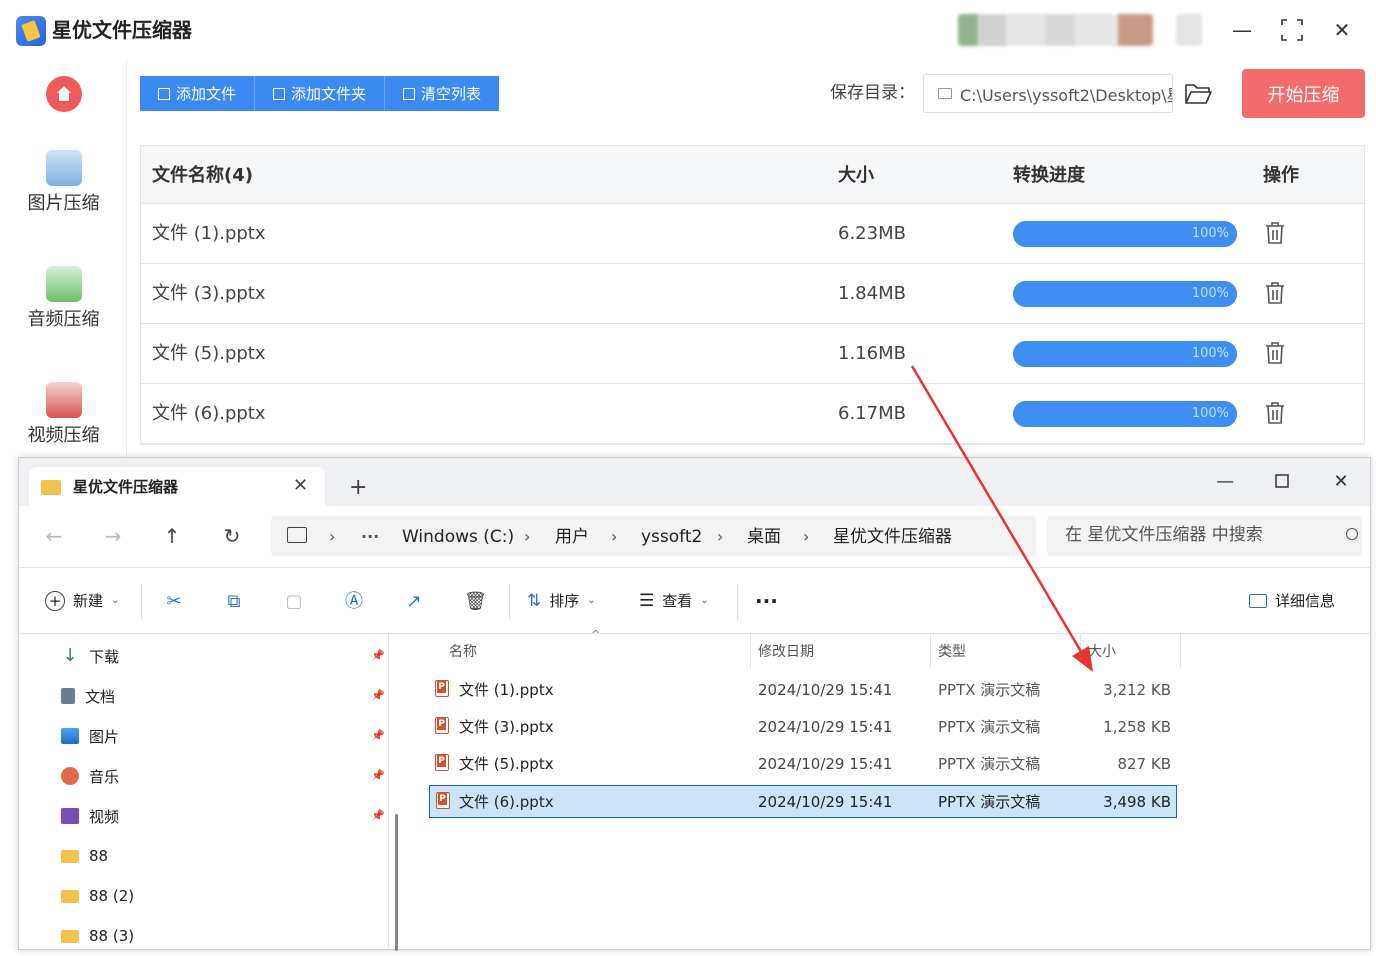 This screenshot has width=1376, height=956. I want to click on delete-icon: 🗑, so click(475, 602).